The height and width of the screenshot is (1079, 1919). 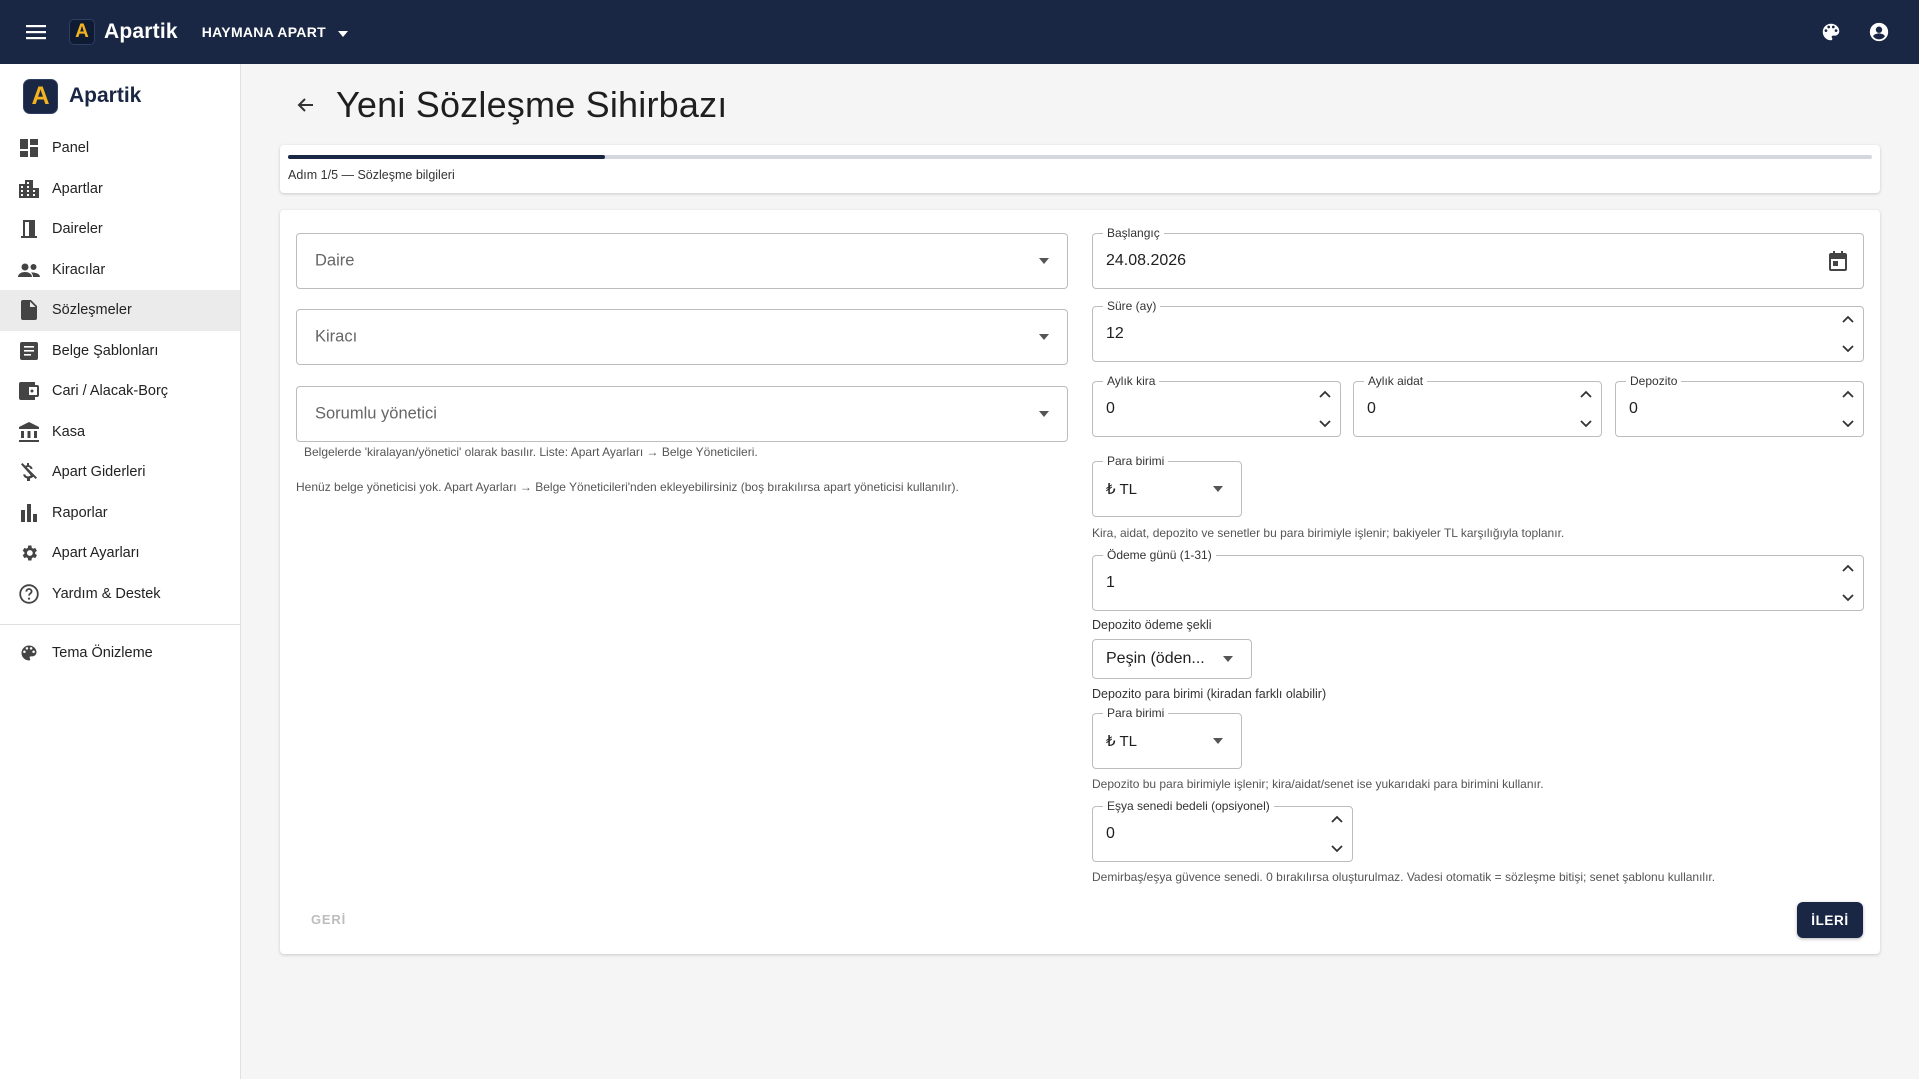 I want to click on back-button: GERİ, so click(x=328, y=919).